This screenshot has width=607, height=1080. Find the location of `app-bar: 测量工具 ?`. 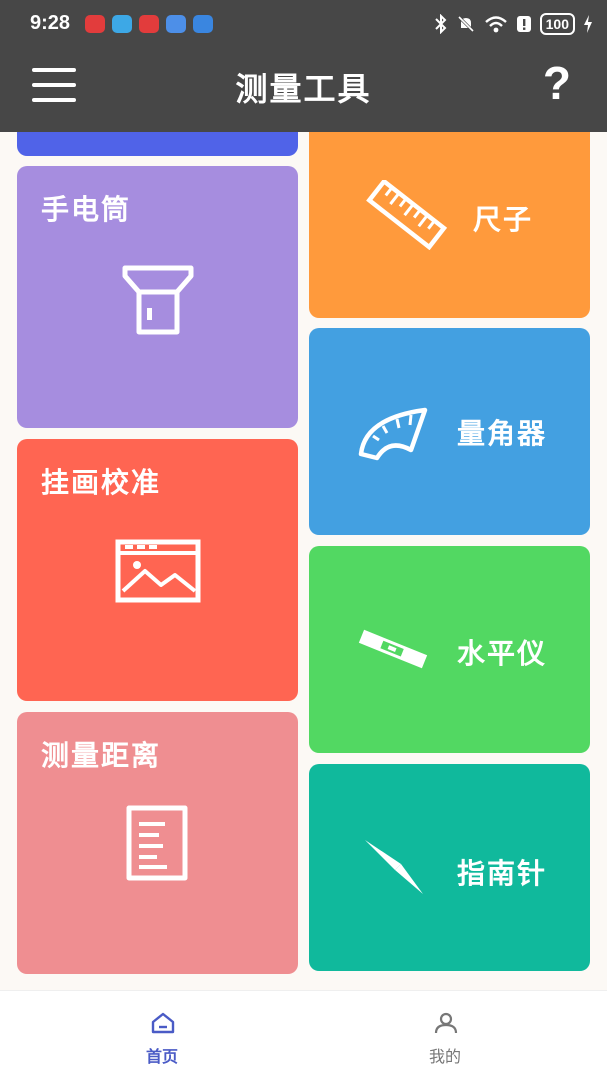

app-bar: 测量工具 ? is located at coordinates (303, 91).